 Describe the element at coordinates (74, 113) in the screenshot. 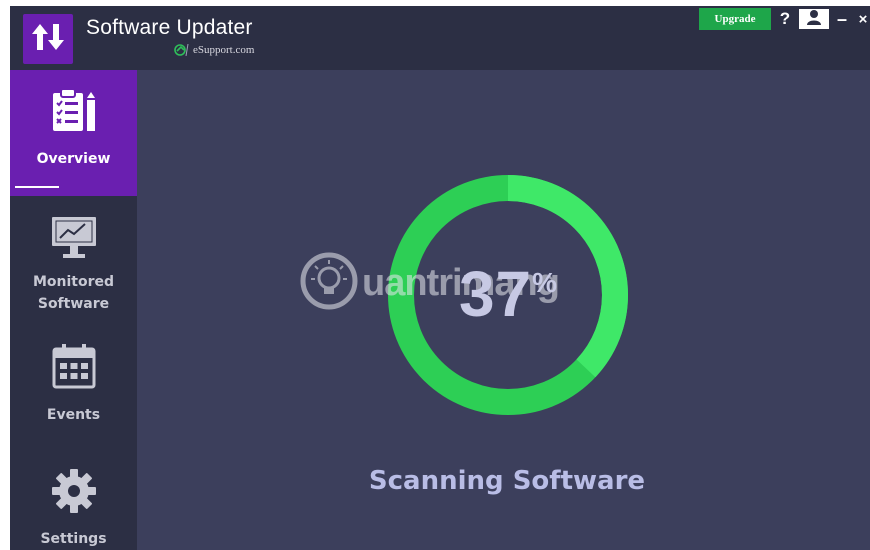

I see `clipboard-checklist-icon` at that location.